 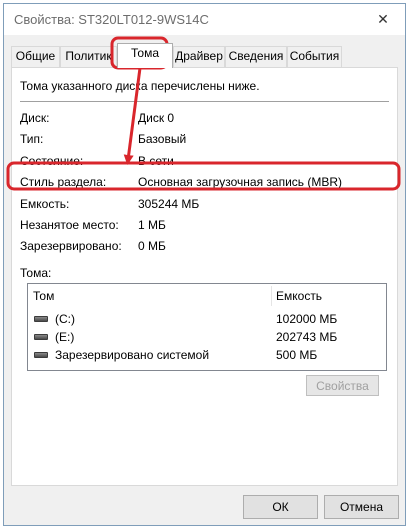 What do you see at coordinates (307, 319) in the screenshot?
I see `volume-capacity: 102000 МБ` at bounding box center [307, 319].